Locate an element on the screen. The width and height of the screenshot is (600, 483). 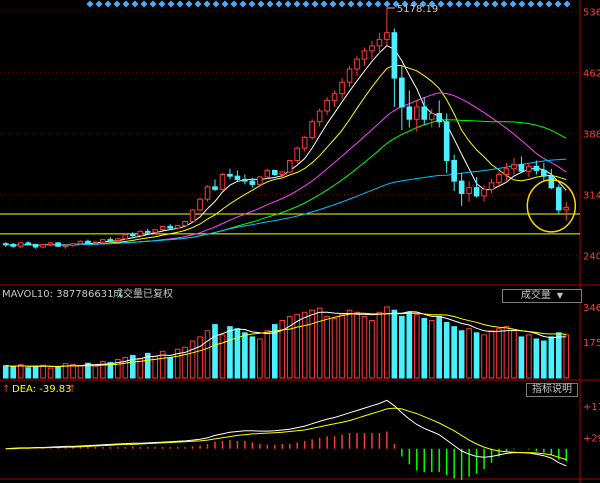
macd-header: ↑ DEA: -39.83 ↑ is located at coordinates (300, 390).